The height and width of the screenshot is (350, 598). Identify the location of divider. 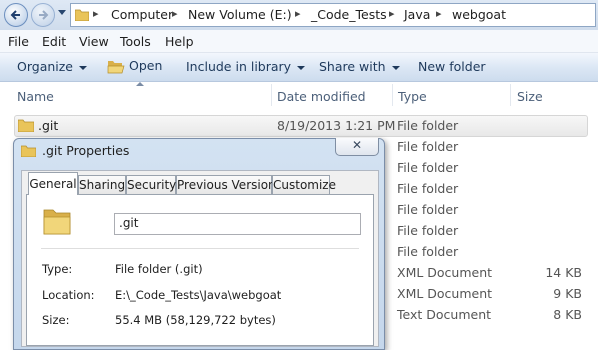
(200, 248).